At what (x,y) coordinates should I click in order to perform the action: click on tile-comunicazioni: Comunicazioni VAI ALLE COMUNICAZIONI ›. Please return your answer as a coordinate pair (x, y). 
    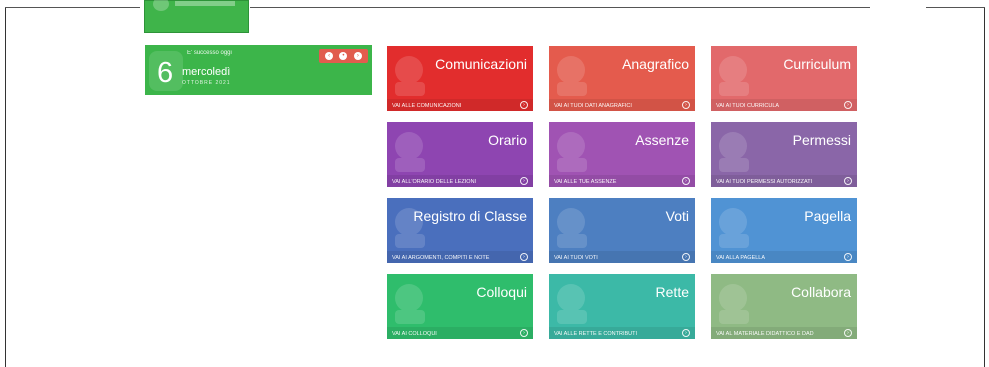
    Looking at the image, I should click on (460, 78).